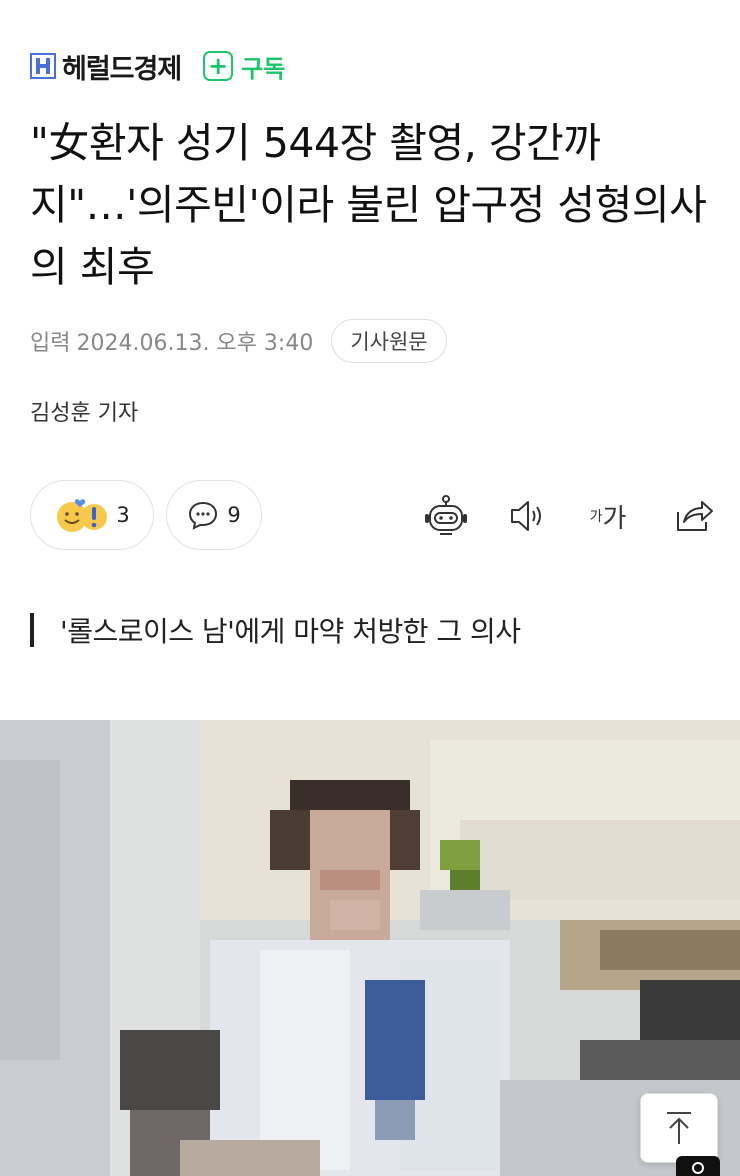 This screenshot has width=740, height=1176. I want to click on publisher-logo: 헤럴드경제, so click(106, 66).